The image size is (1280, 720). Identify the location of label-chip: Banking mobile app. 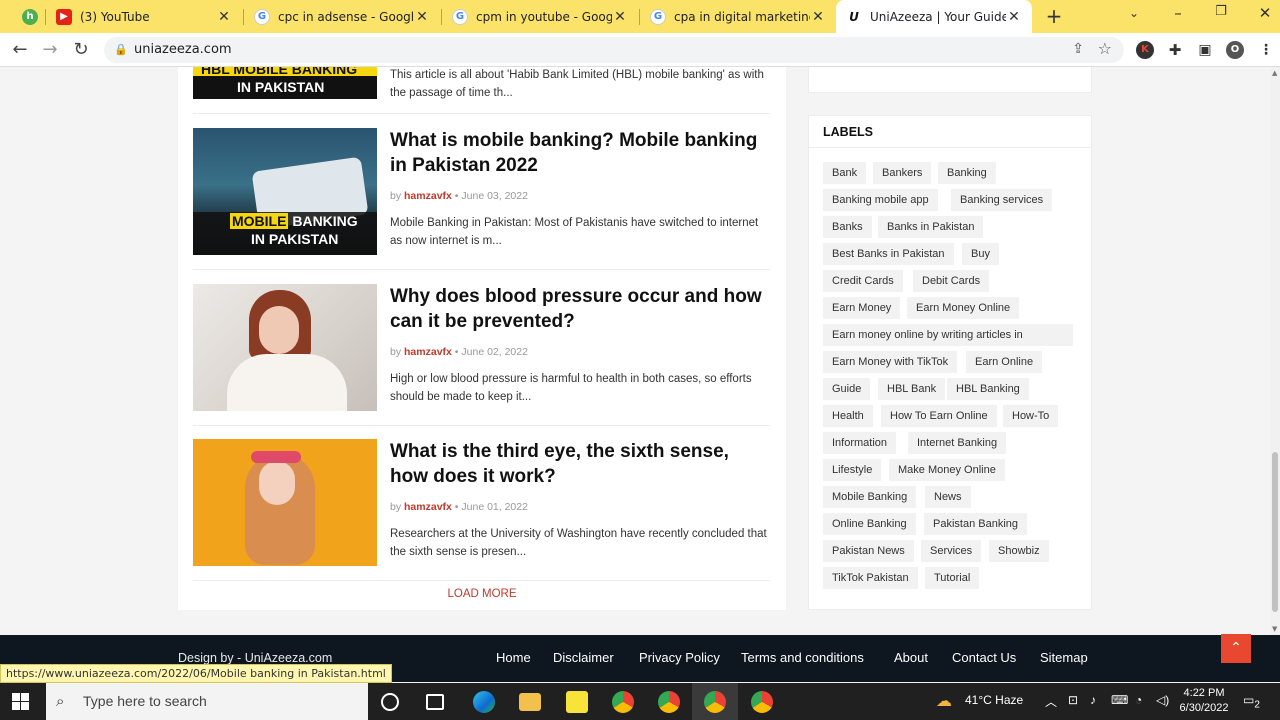
(880, 200).